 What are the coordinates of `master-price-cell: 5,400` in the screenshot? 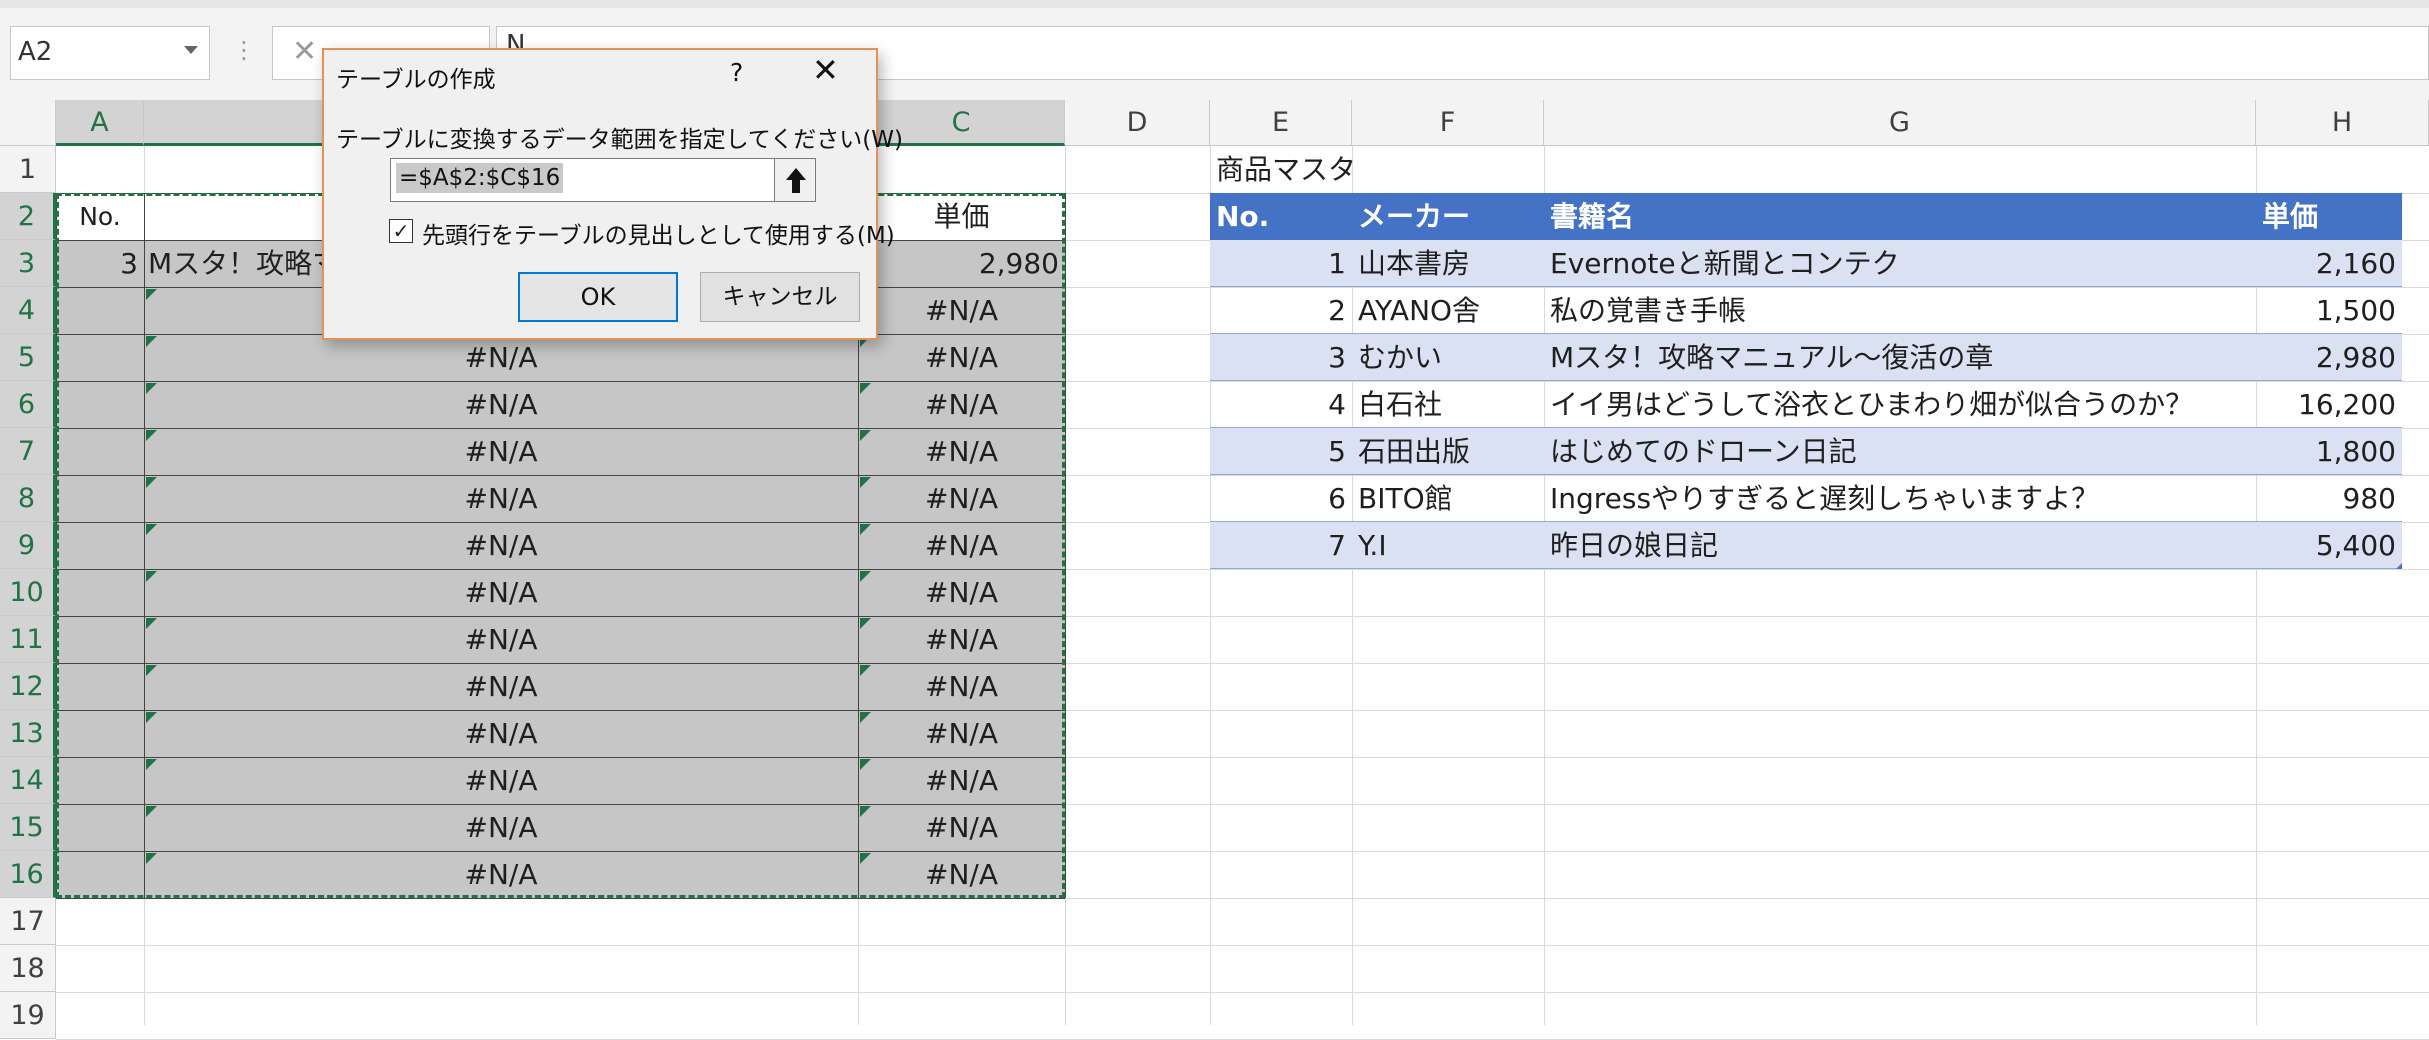 It's located at (2326, 545).